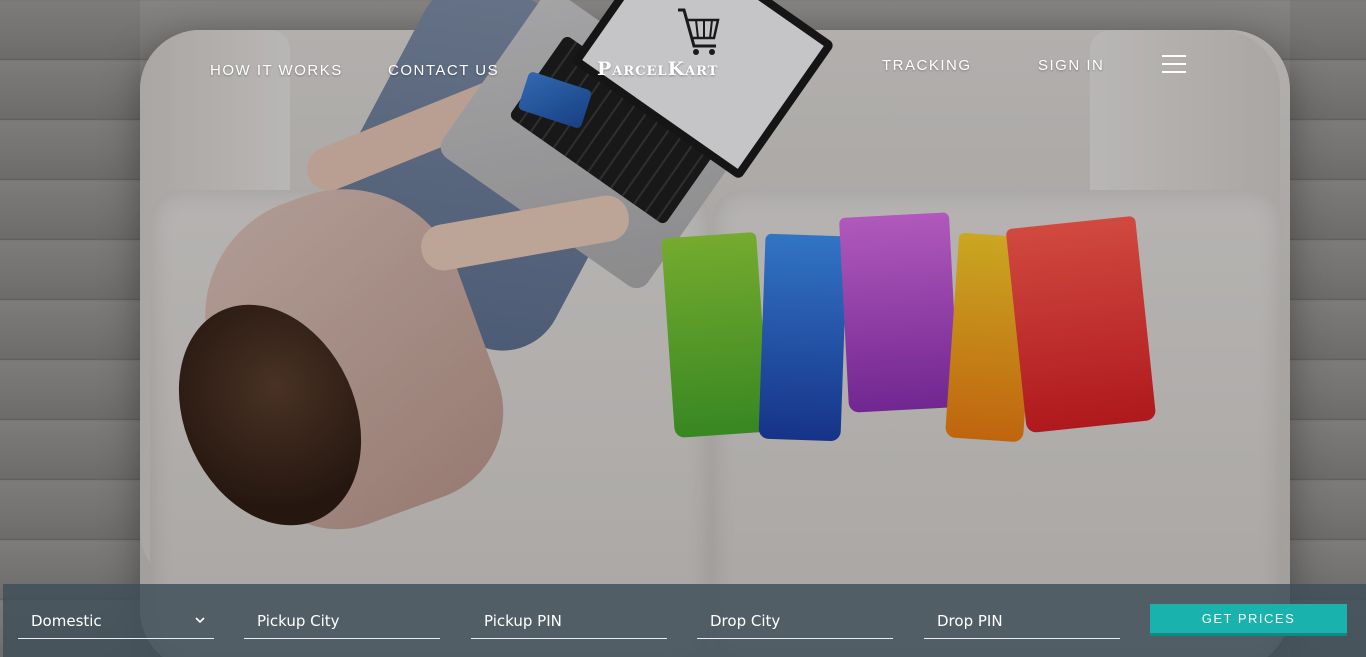 This screenshot has width=1366, height=657. Describe the element at coordinates (276, 70) in the screenshot. I see `nav-how-it-works: HOW IT WORKS` at that location.